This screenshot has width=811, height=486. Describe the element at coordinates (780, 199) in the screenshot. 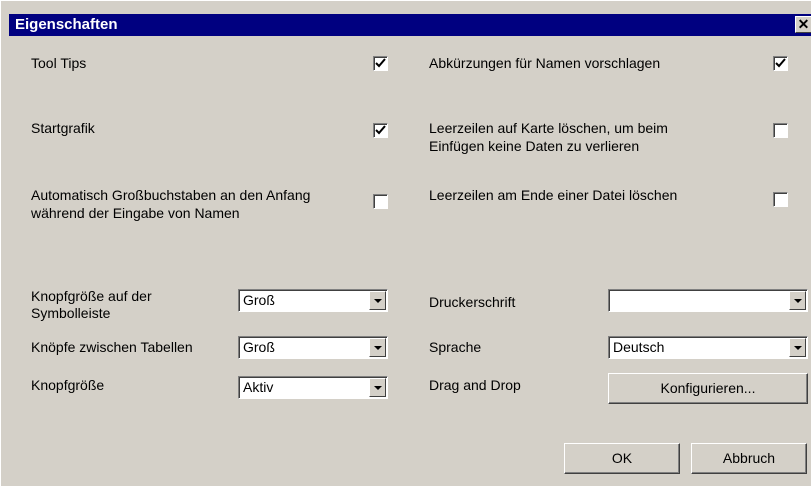

I see `leerzeilen-ende-checkbox` at that location.